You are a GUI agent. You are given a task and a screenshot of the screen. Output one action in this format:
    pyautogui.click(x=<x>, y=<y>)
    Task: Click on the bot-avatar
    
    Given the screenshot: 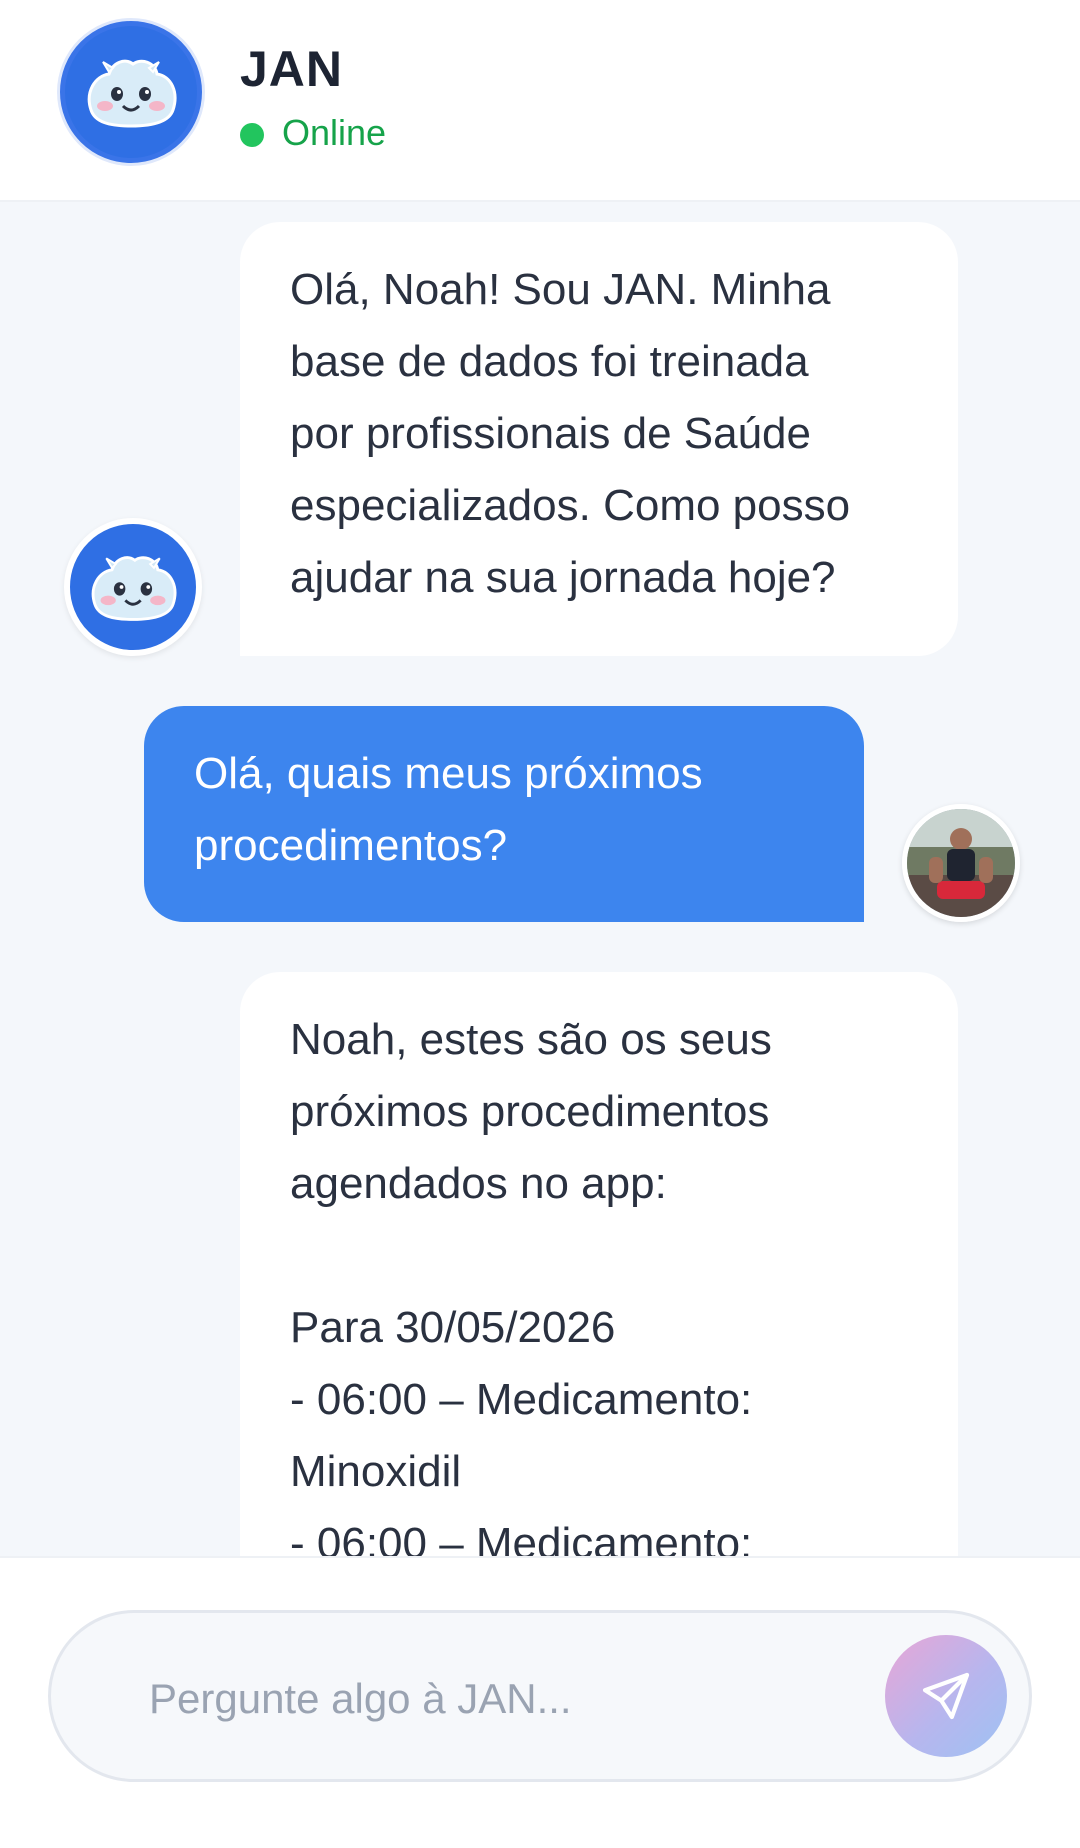 What is the action you would take?
    pyautogui.click(x=133, y=587)
    